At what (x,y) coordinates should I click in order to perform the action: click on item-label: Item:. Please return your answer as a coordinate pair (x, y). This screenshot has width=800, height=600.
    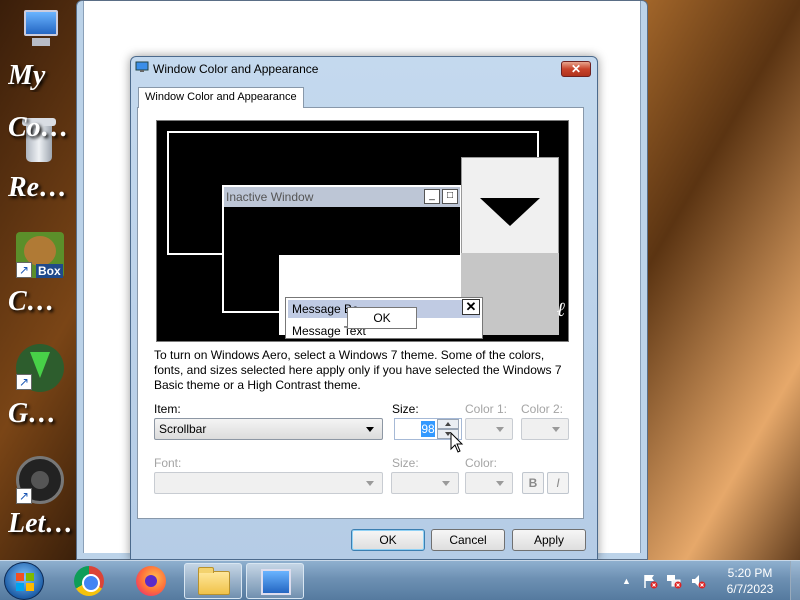
    Looking at the image, I should click on (167, 409).